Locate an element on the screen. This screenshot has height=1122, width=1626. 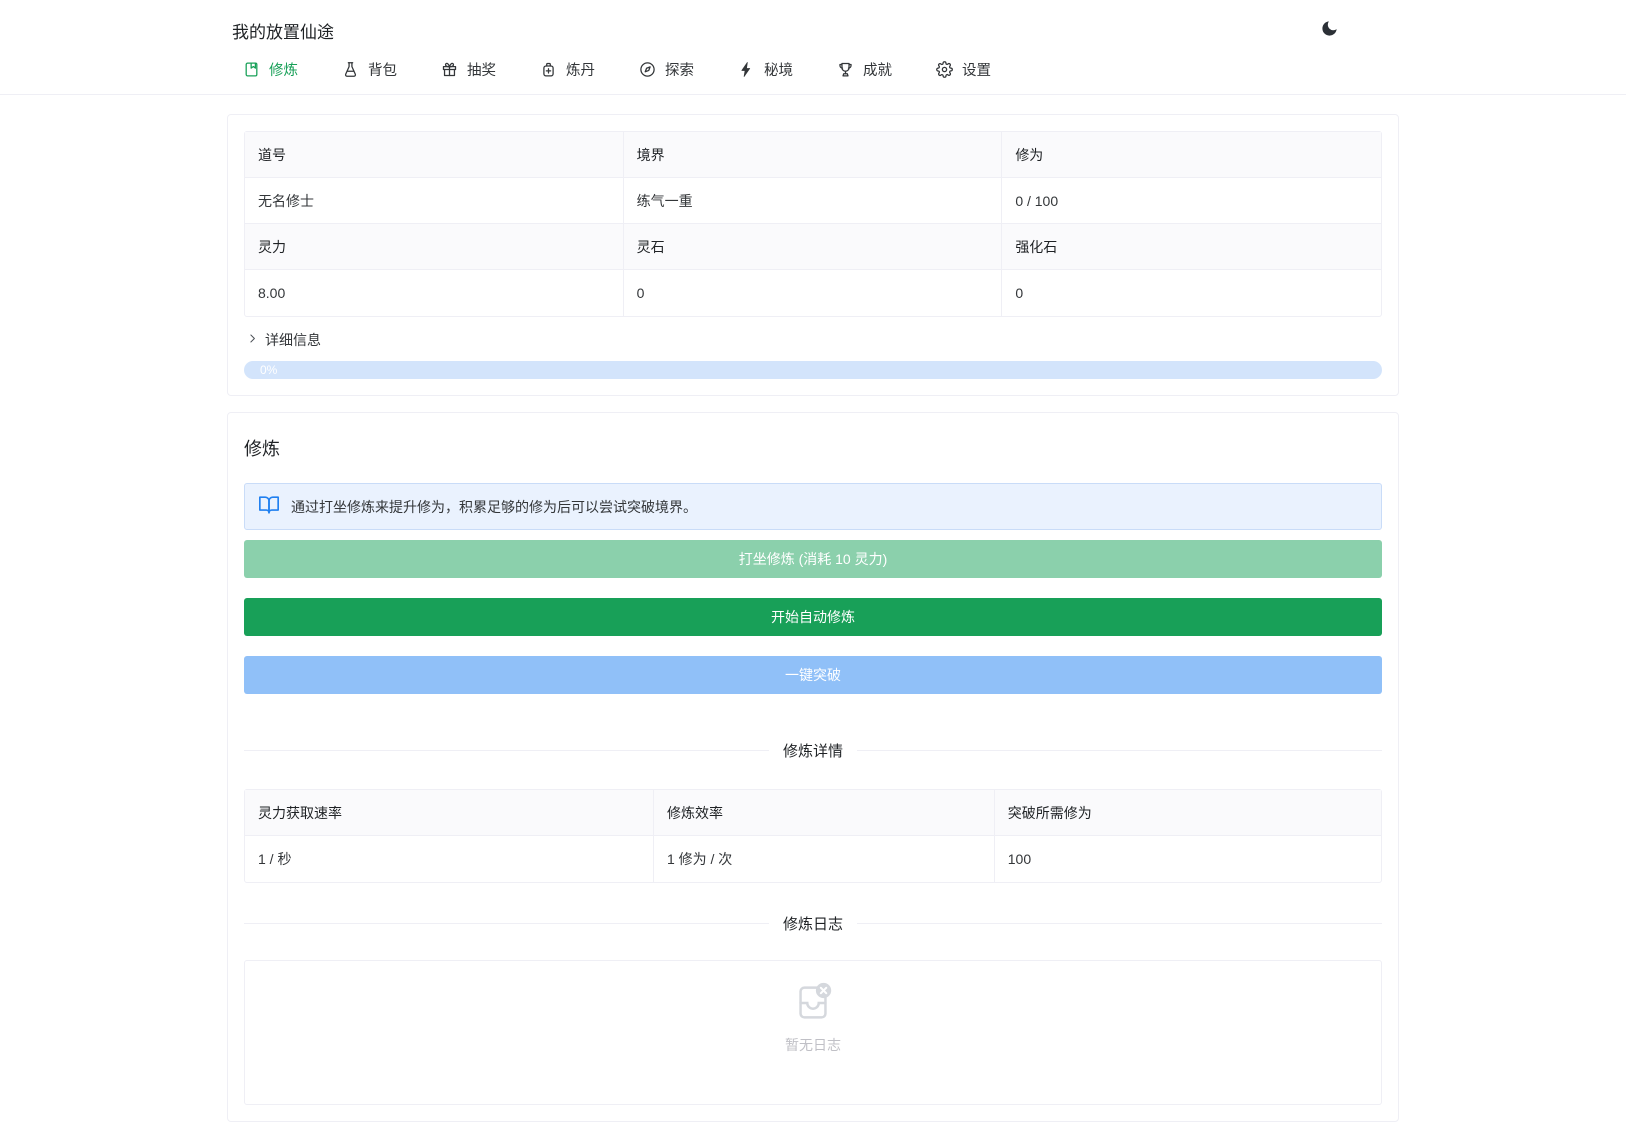
gear-icon is located at coordinates (944, 69).